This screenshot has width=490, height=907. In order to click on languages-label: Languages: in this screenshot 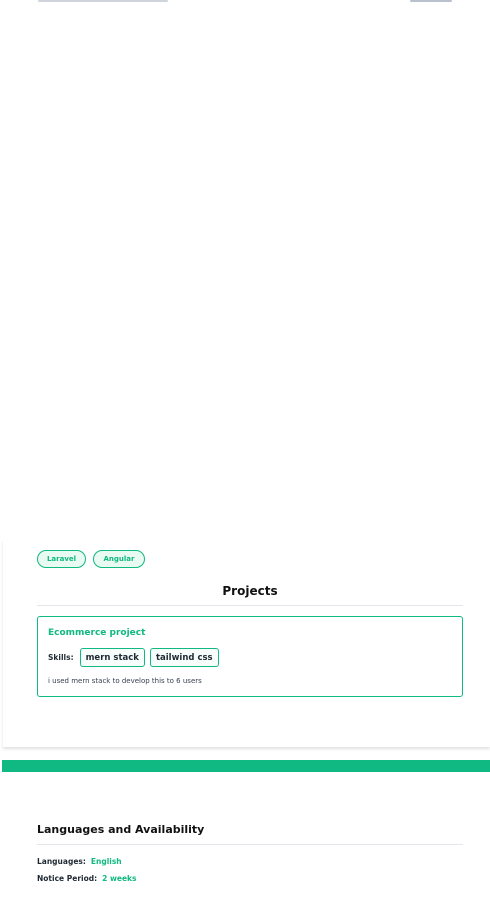, I will do `click(61, 861)`.